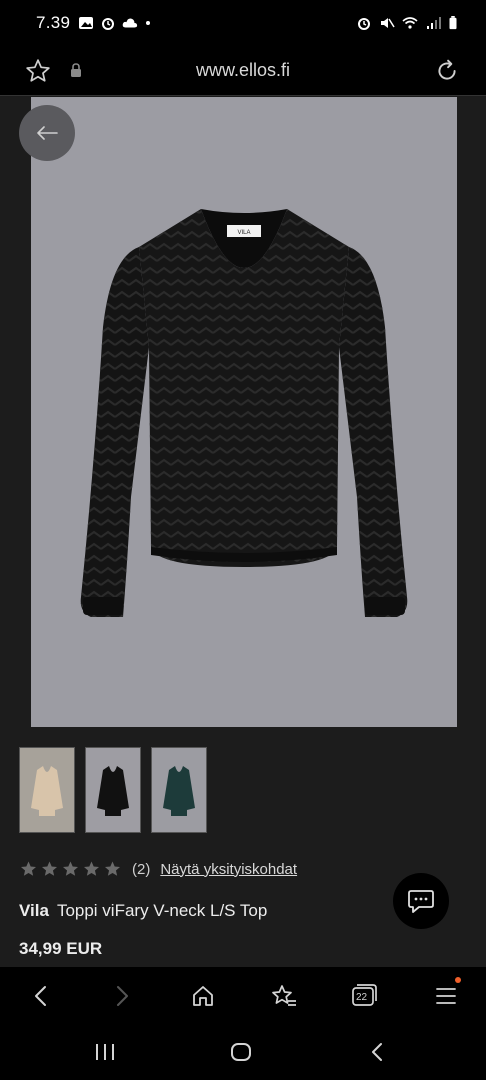  I want to click on url-text: www.ellos.fi, so click(243, 70).